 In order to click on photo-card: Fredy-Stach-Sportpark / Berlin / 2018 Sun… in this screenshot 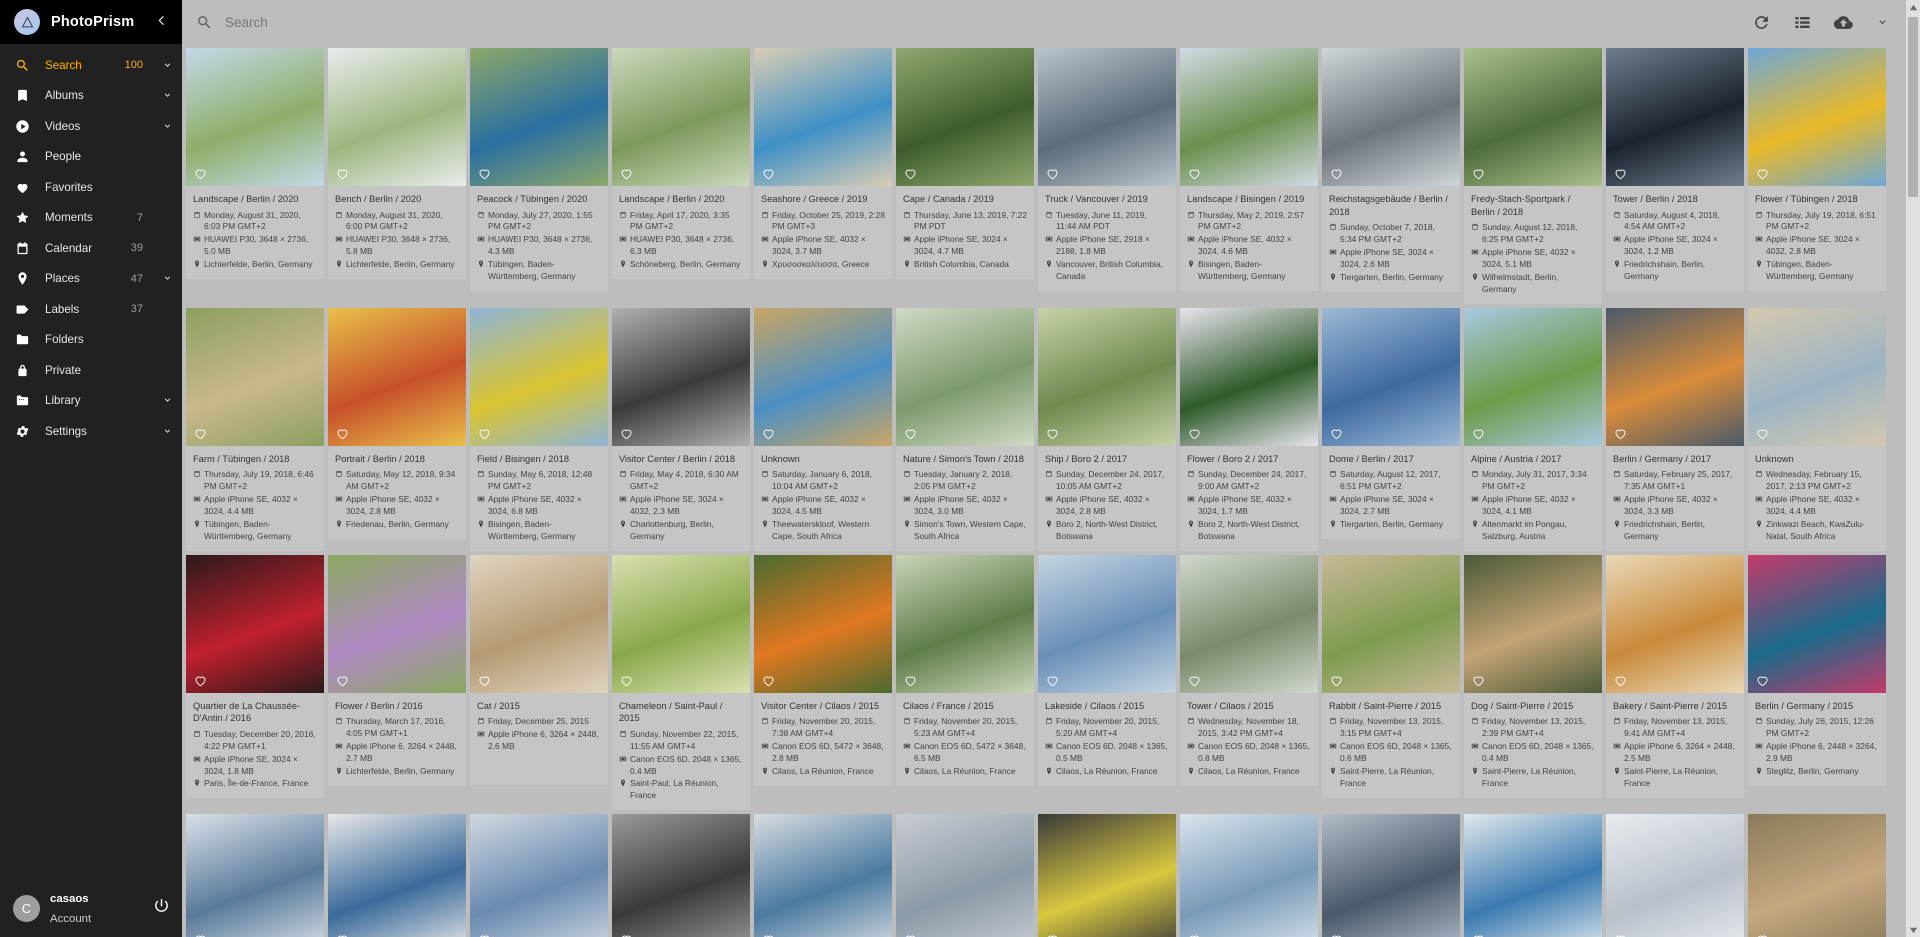, I will do `click(1533, 176)`.